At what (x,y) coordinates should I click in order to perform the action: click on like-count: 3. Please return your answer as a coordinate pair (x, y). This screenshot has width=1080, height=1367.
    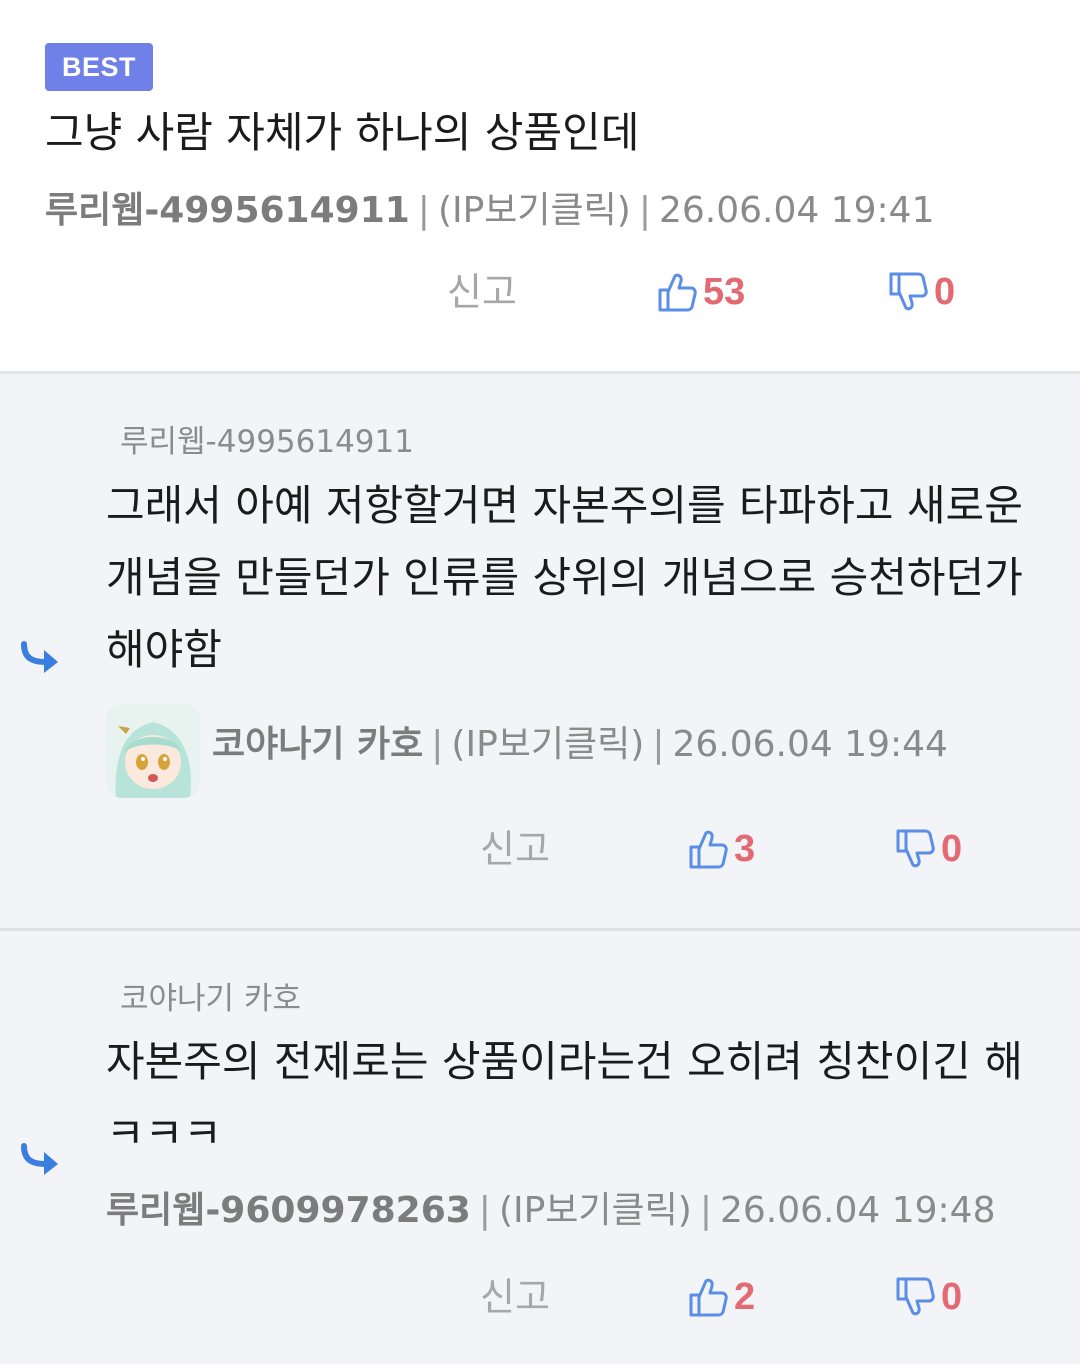
    Looking at the image, I should click on (745, 849).